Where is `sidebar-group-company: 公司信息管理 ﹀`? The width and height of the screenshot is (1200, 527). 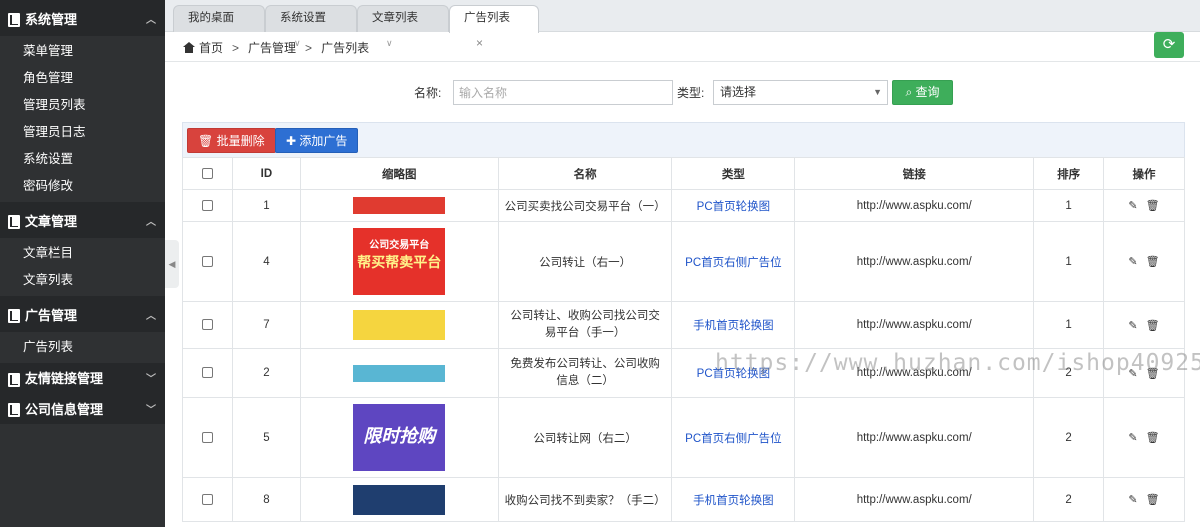 sidebar-group-company: 公司信息管理 ﹀ is located at coordinates (82, 408).